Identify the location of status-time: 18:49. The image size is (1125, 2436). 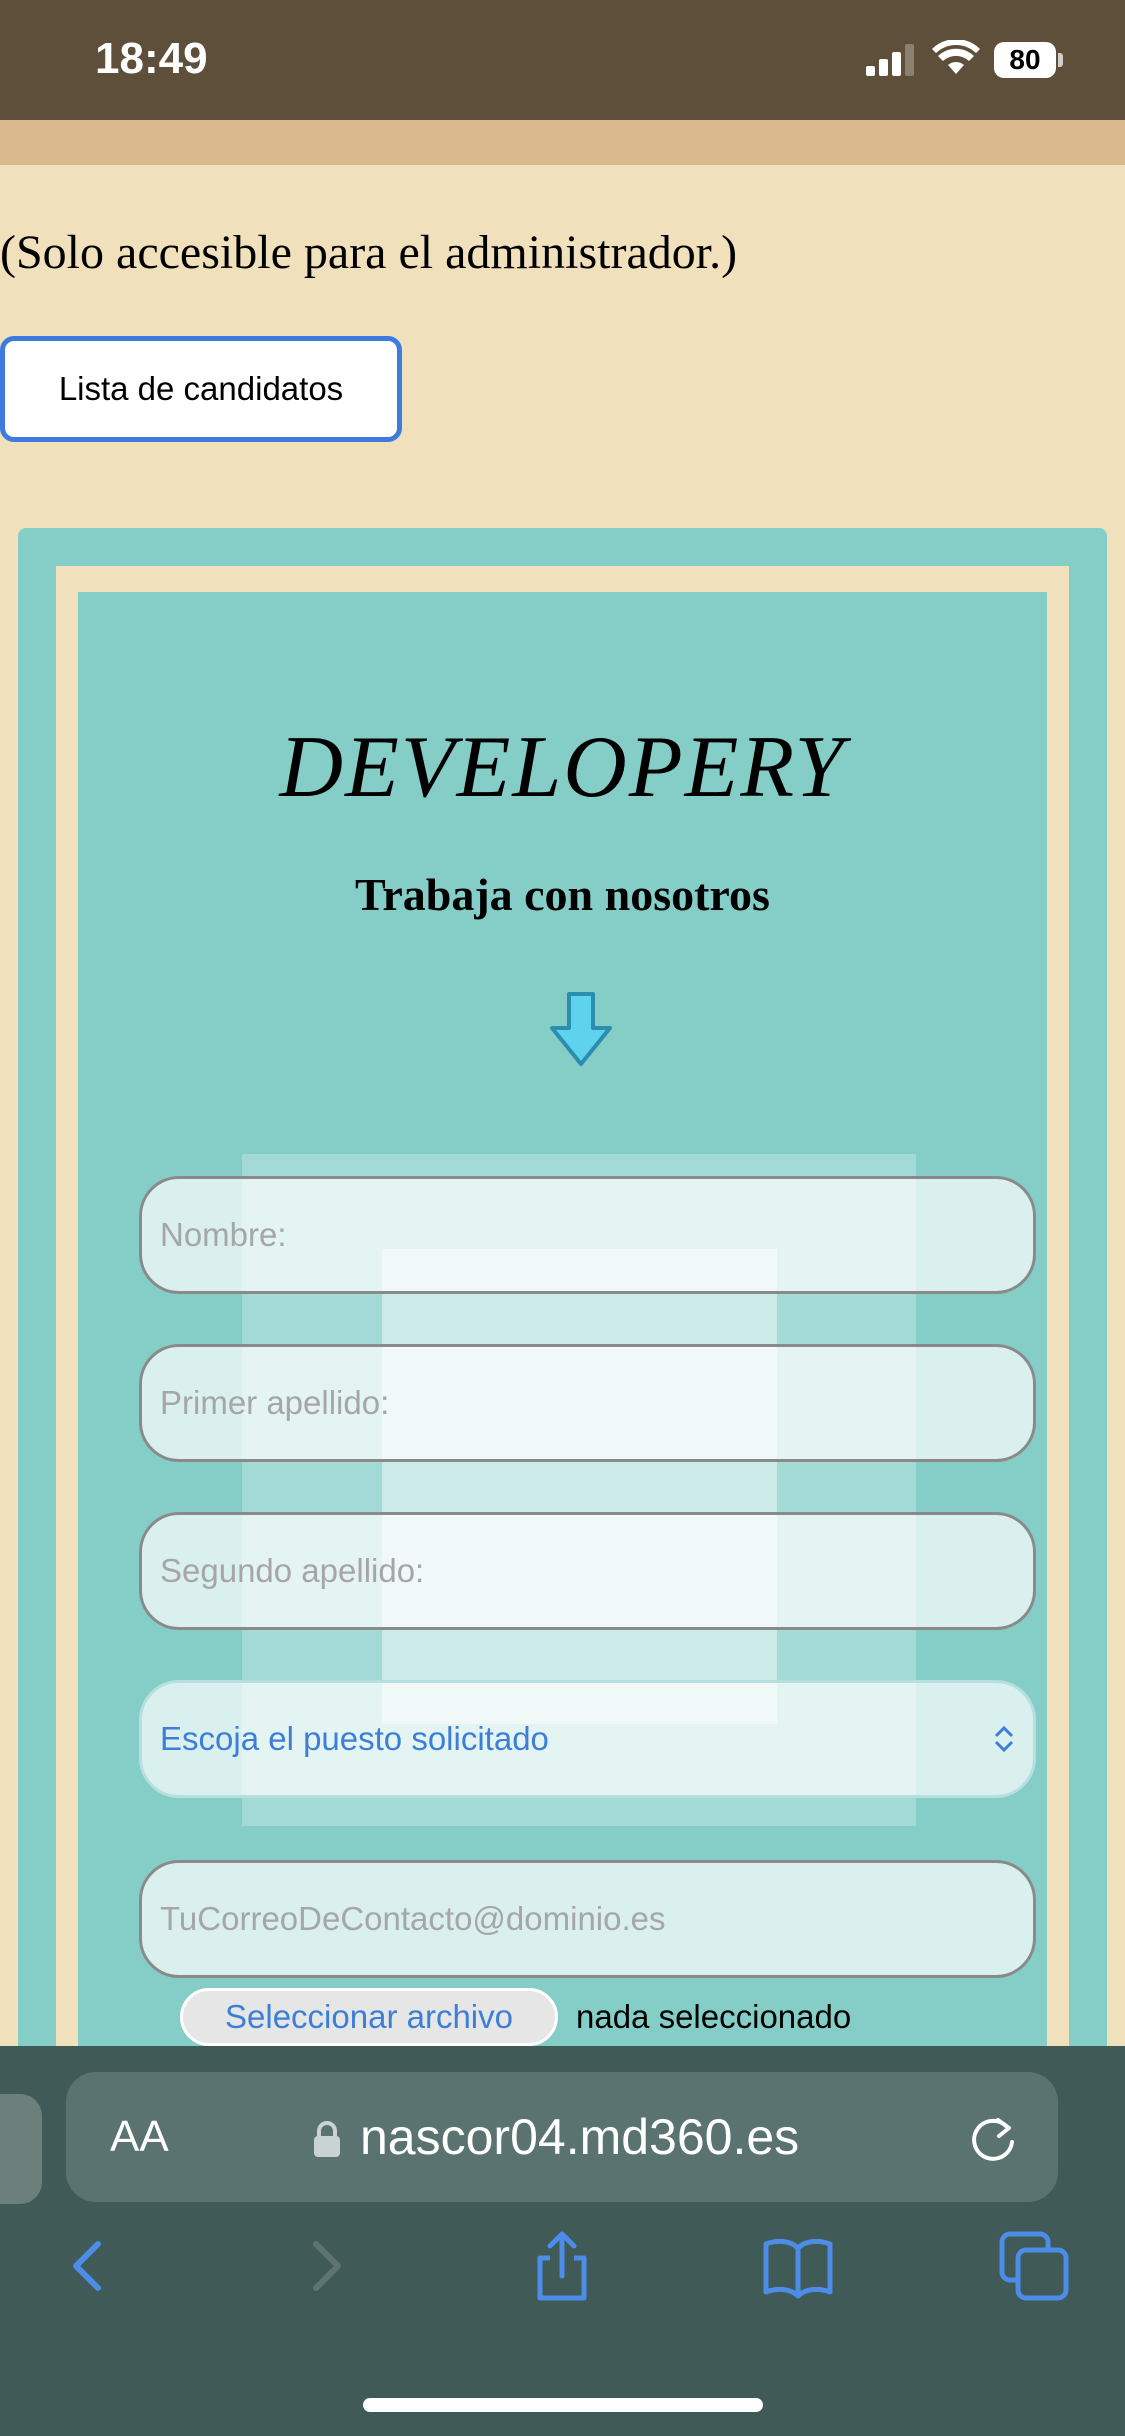
(151, 58).